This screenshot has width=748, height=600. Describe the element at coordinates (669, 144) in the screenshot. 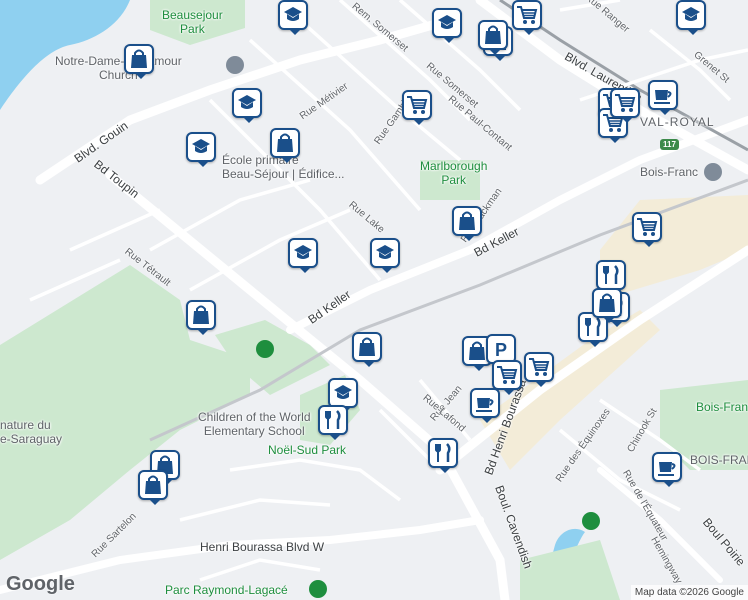

I see `route-117-shield: 117` at that location.